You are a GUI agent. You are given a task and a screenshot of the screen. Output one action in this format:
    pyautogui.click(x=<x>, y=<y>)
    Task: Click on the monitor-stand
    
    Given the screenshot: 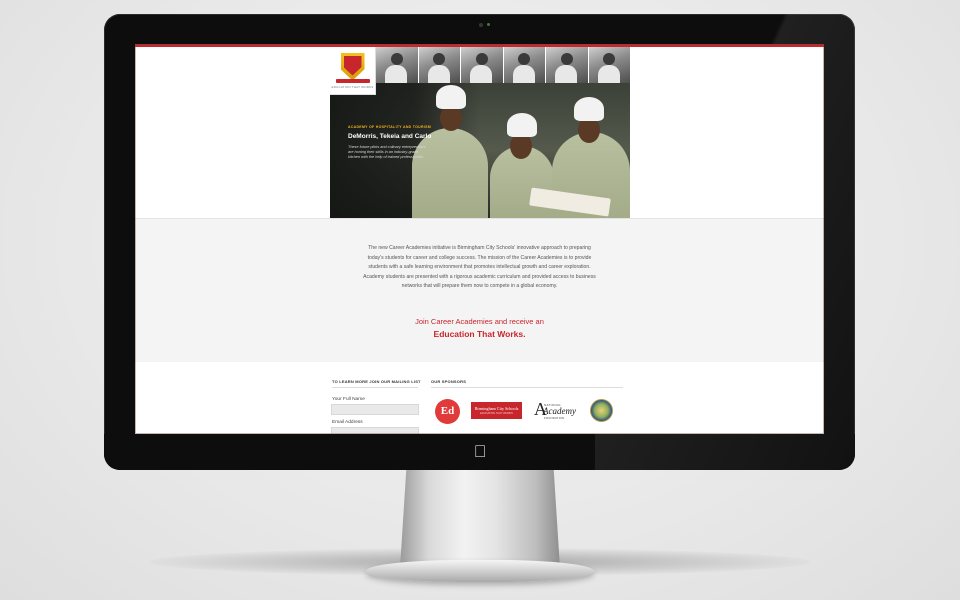 What is the action you would take?
    pyautogui.click(x=480, y=518)
    